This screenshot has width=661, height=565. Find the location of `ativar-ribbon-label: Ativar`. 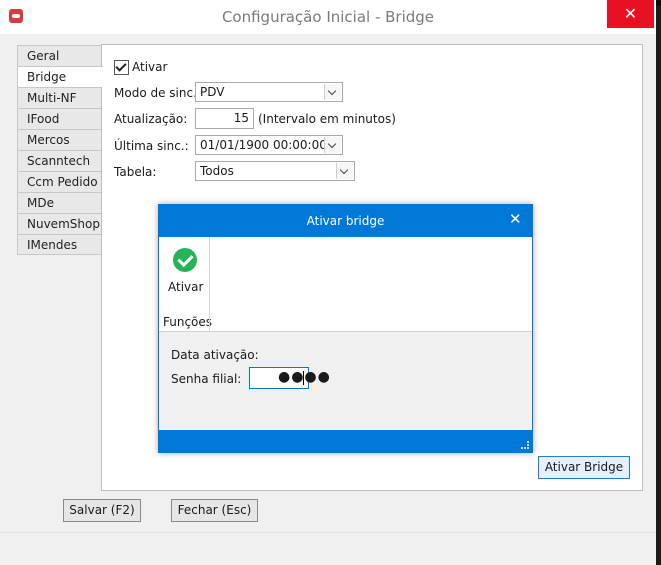

ativar-ribbon-label: Ativar is located at coordinates (186, 287).